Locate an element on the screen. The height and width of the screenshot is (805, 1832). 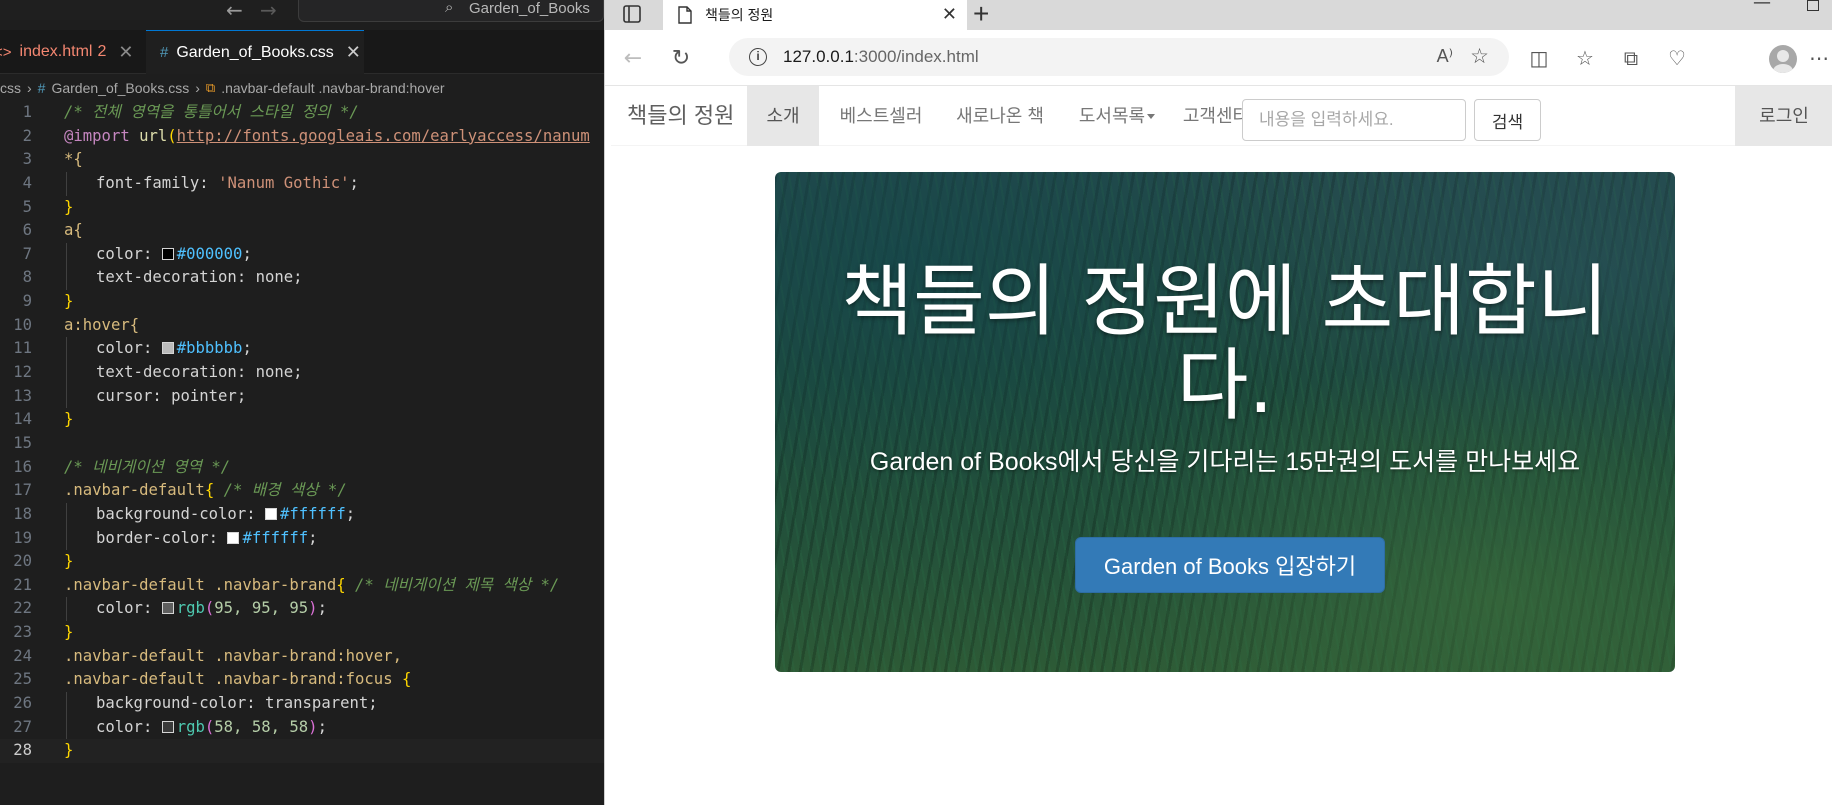
search-button: 검색 is located at coordinates (1507, 120).